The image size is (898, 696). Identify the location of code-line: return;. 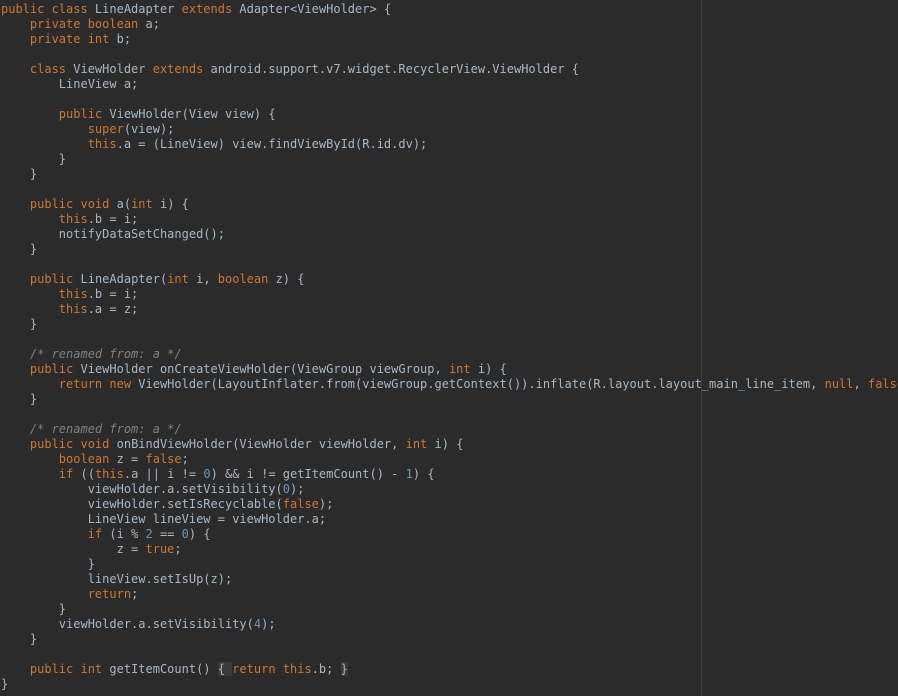
(449, 594).